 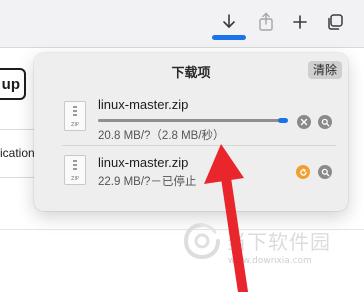 I want to click on up-button: up, so click(x=13, y=84).